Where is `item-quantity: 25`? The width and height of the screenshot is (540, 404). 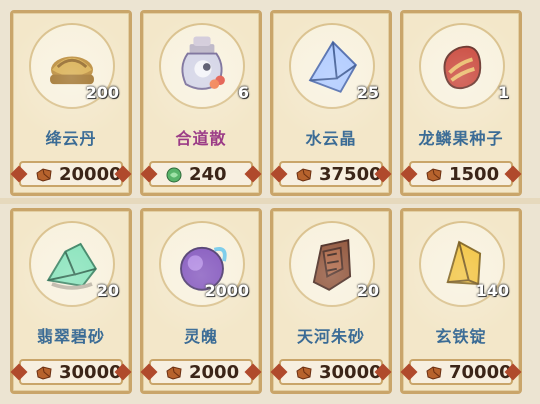
item-quantity: 25 is located at coordinates (367, 92).